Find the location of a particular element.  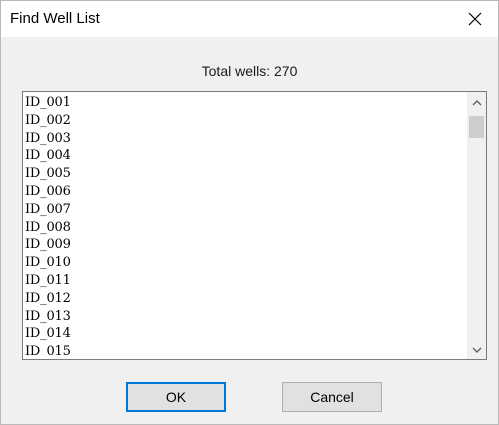

list-item: ID_006 is located at coordinates (245, 192).